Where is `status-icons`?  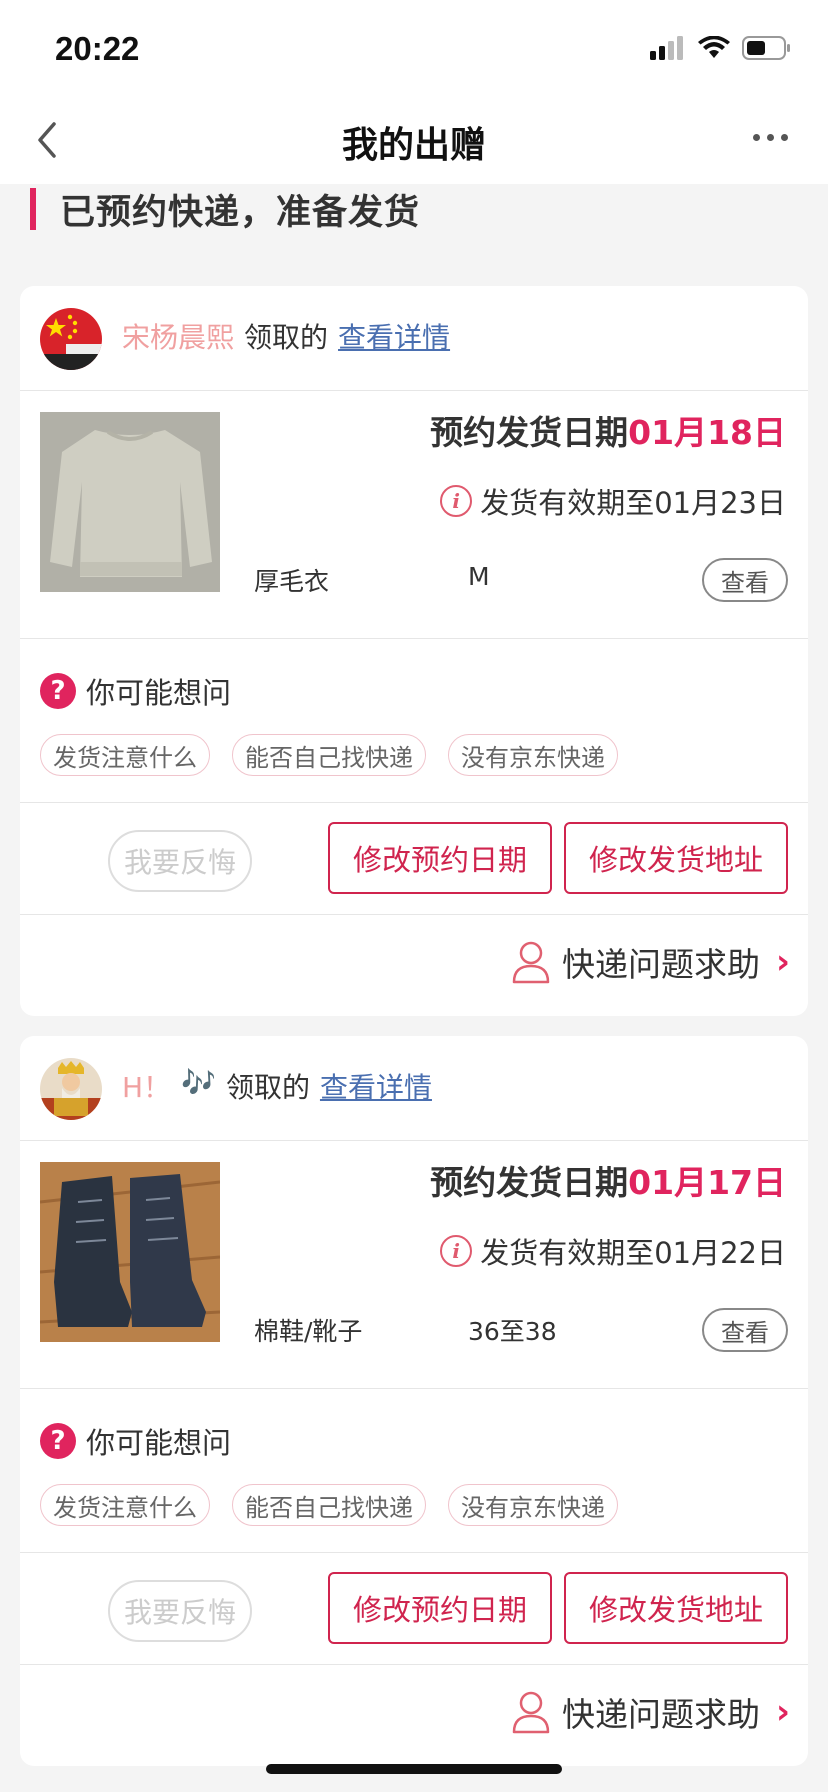
status-icons is located at coordinates (721, 48).